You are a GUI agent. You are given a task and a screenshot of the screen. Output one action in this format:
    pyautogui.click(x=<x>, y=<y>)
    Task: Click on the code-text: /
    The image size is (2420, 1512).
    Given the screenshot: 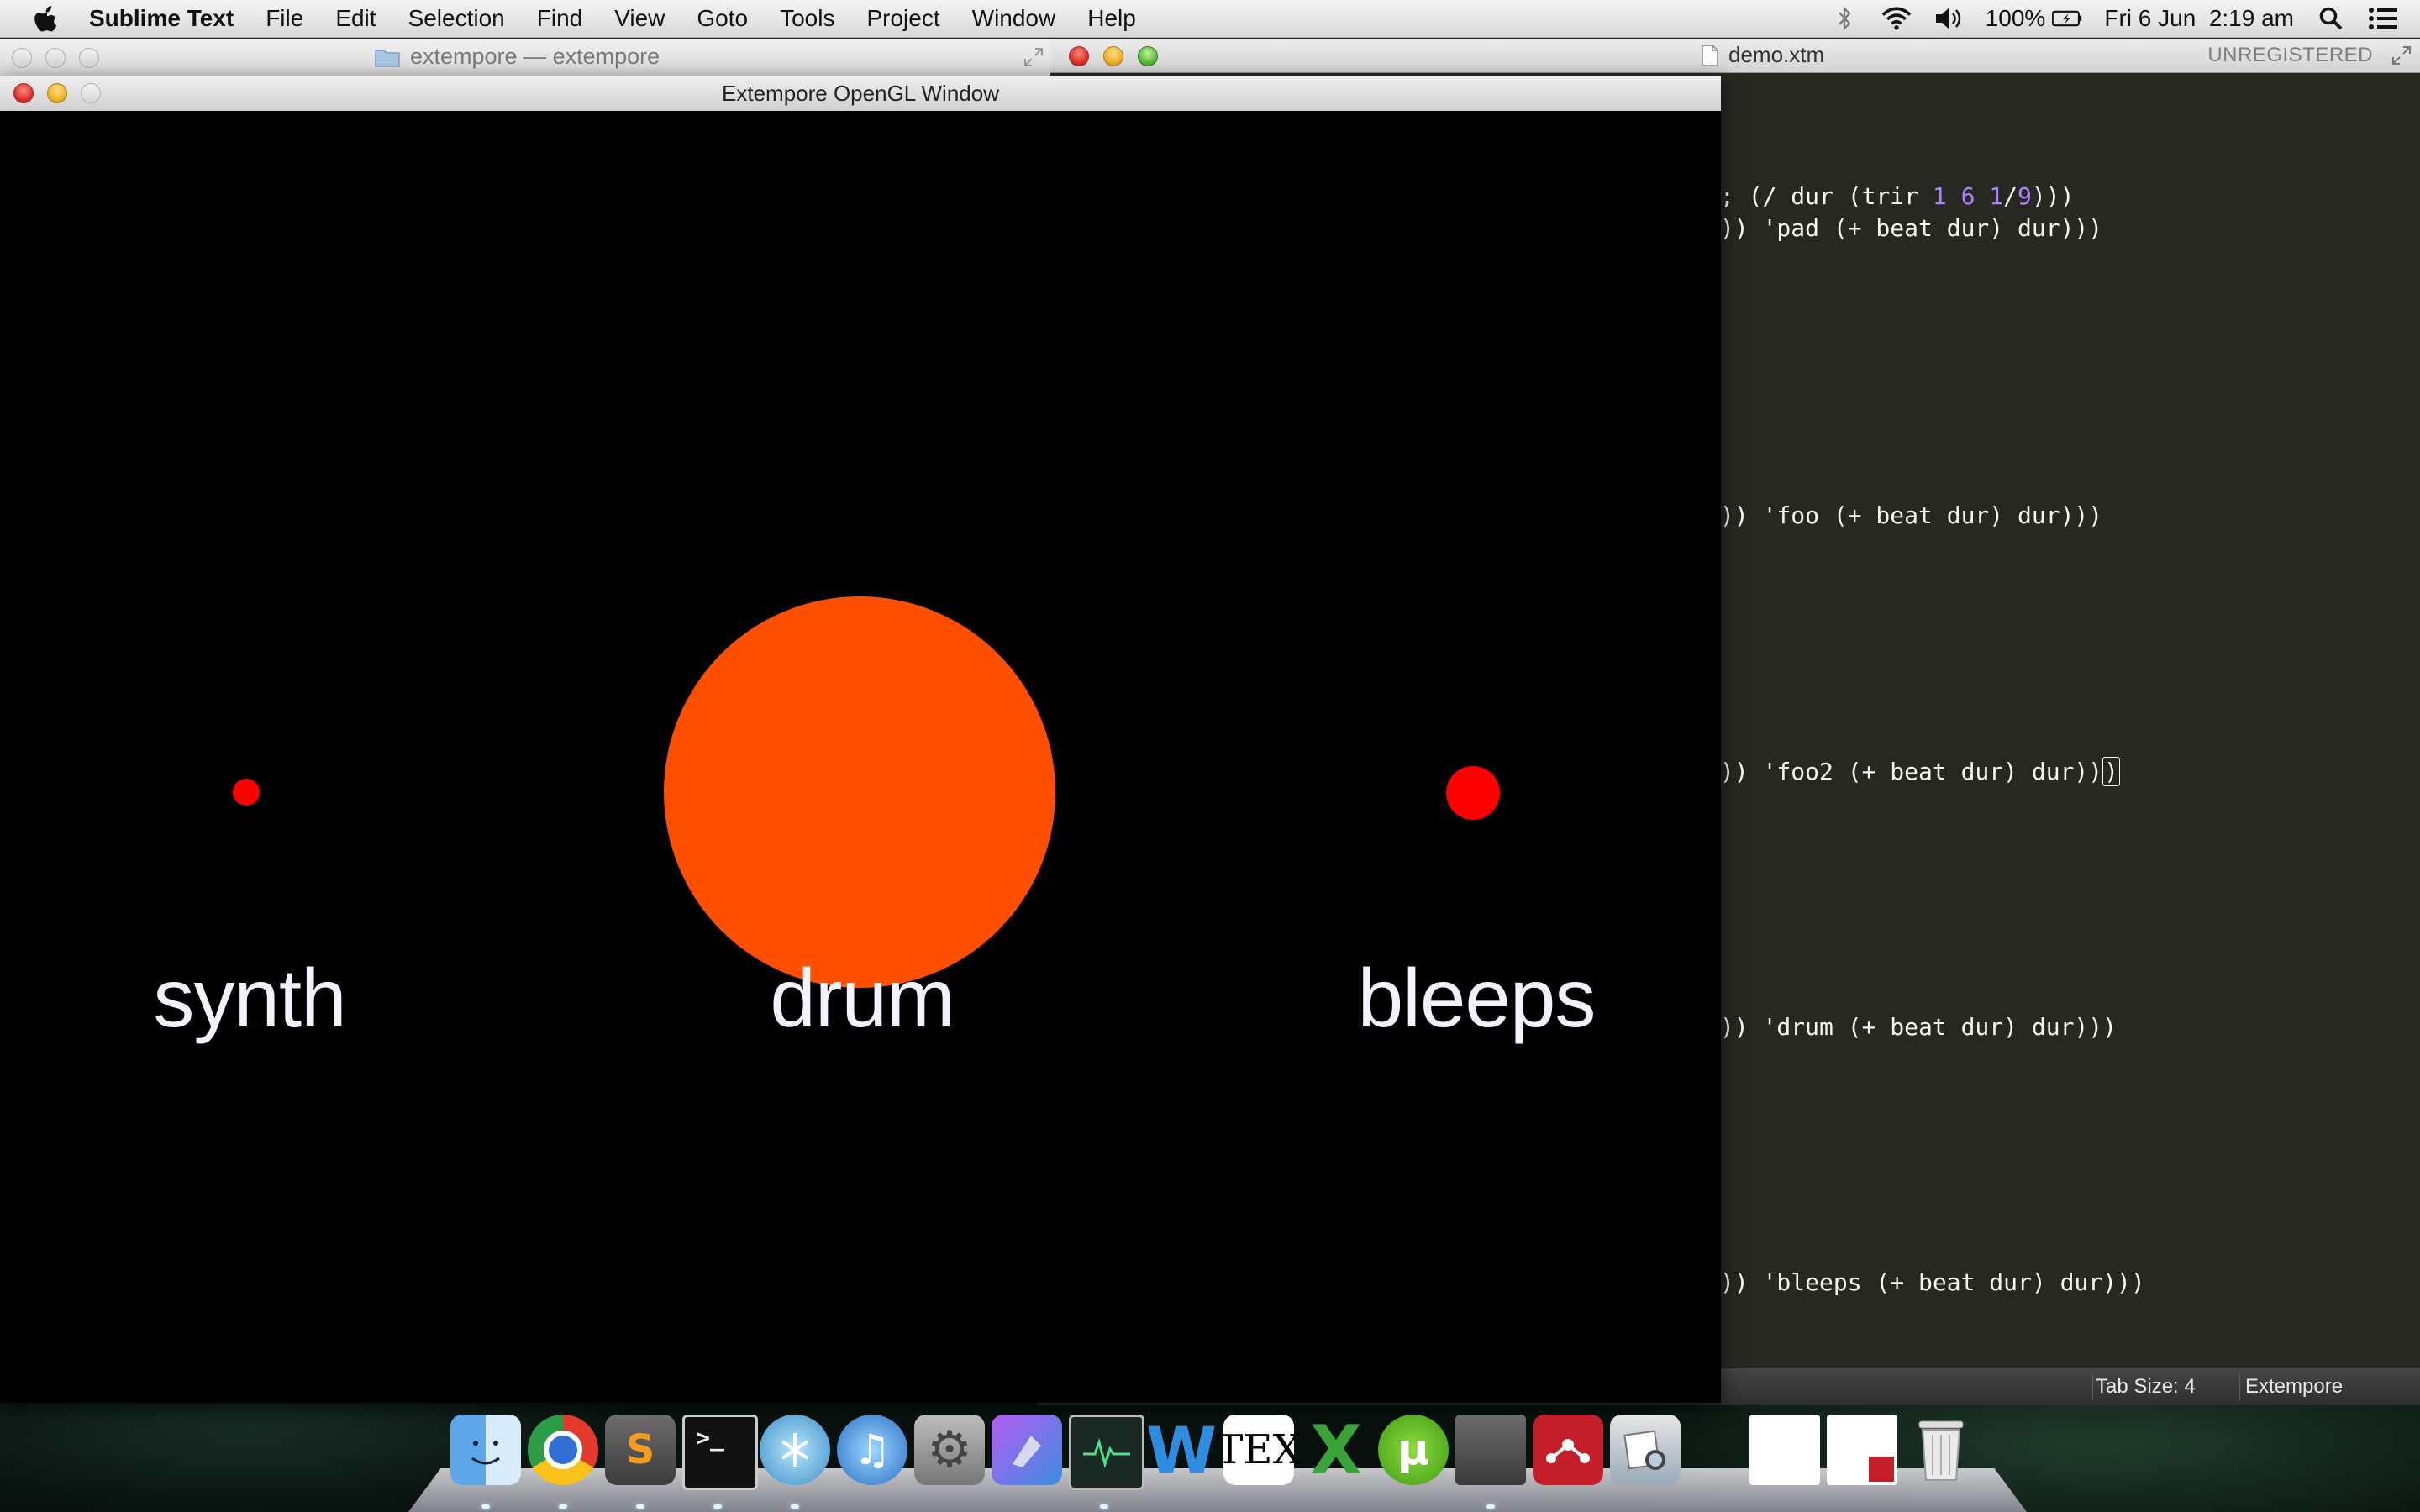 What is the action you would take?
    pyautogui.click(x=2010, y=196)
    